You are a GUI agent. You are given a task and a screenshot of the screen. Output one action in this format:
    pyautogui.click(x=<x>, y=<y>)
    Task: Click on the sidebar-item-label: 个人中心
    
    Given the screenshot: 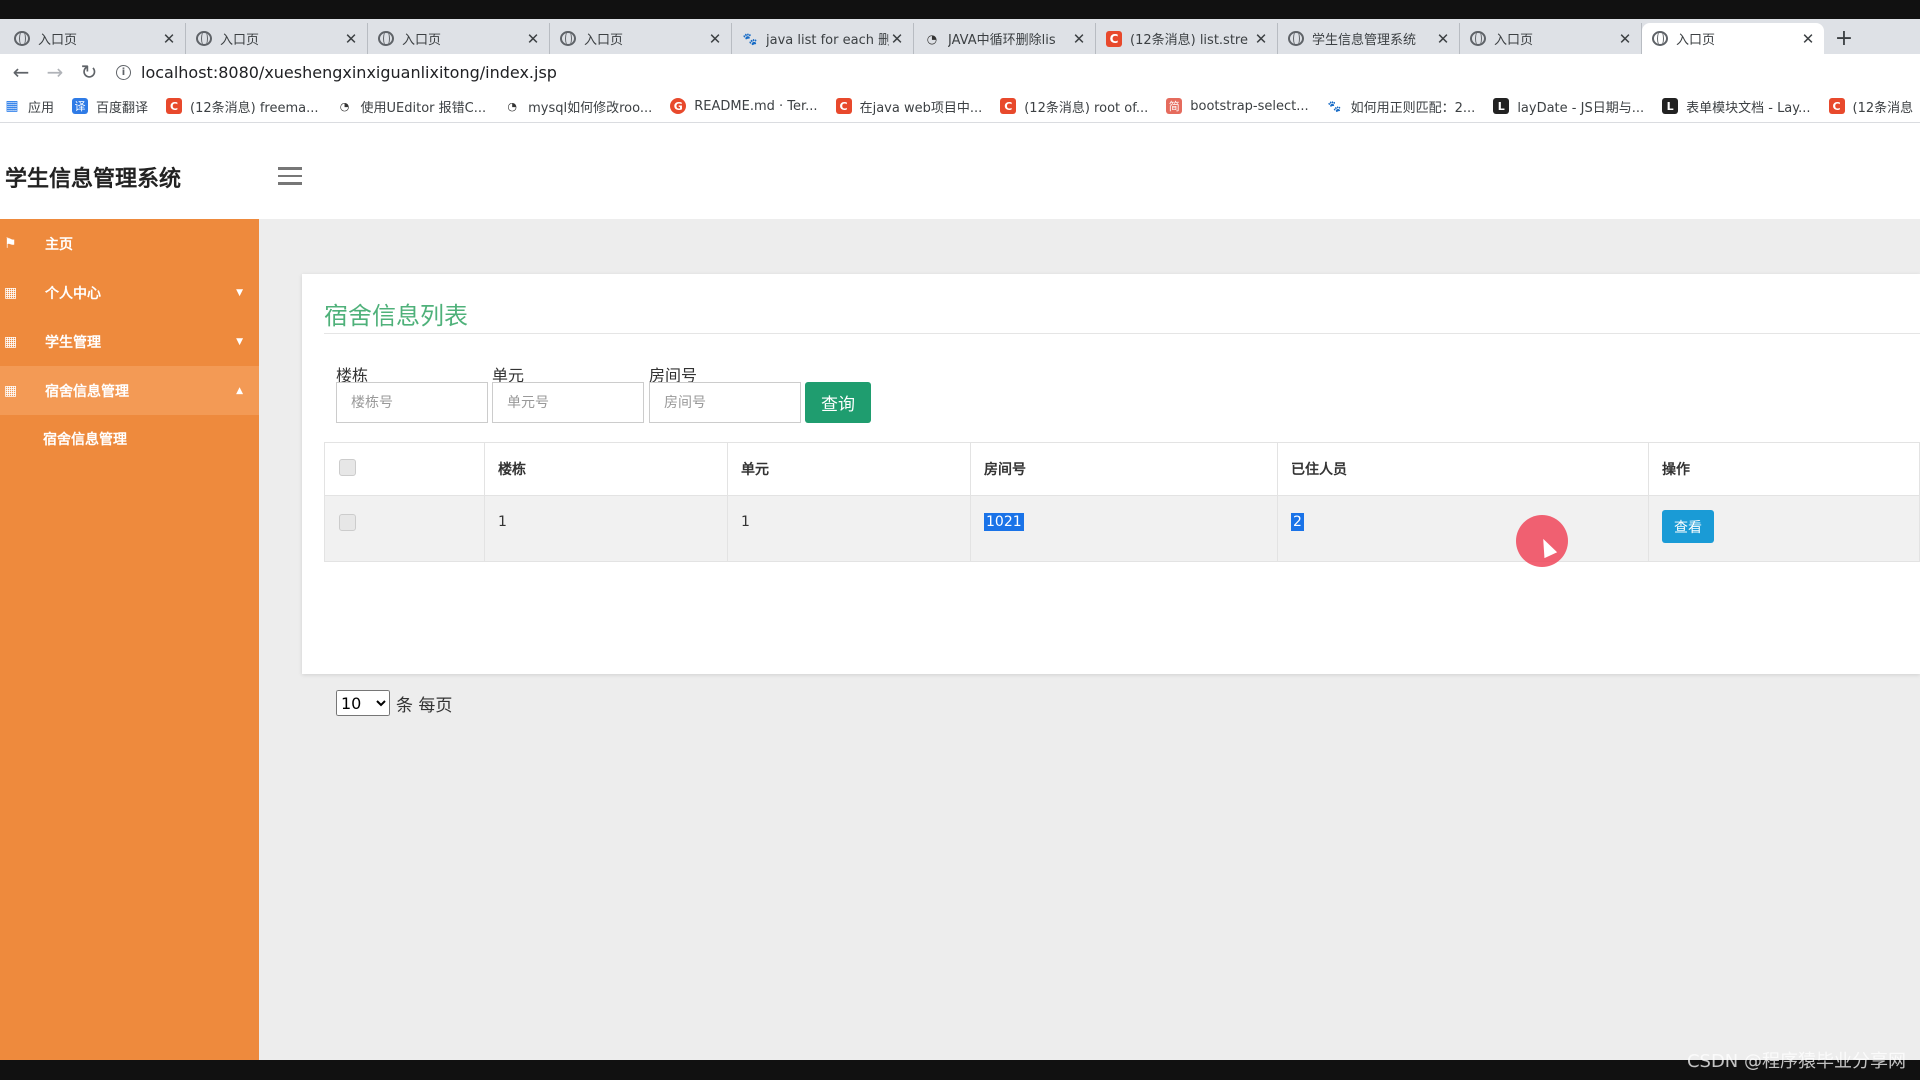 What is the action you would take?
    pyautogui.click(x=73, y=293)
    